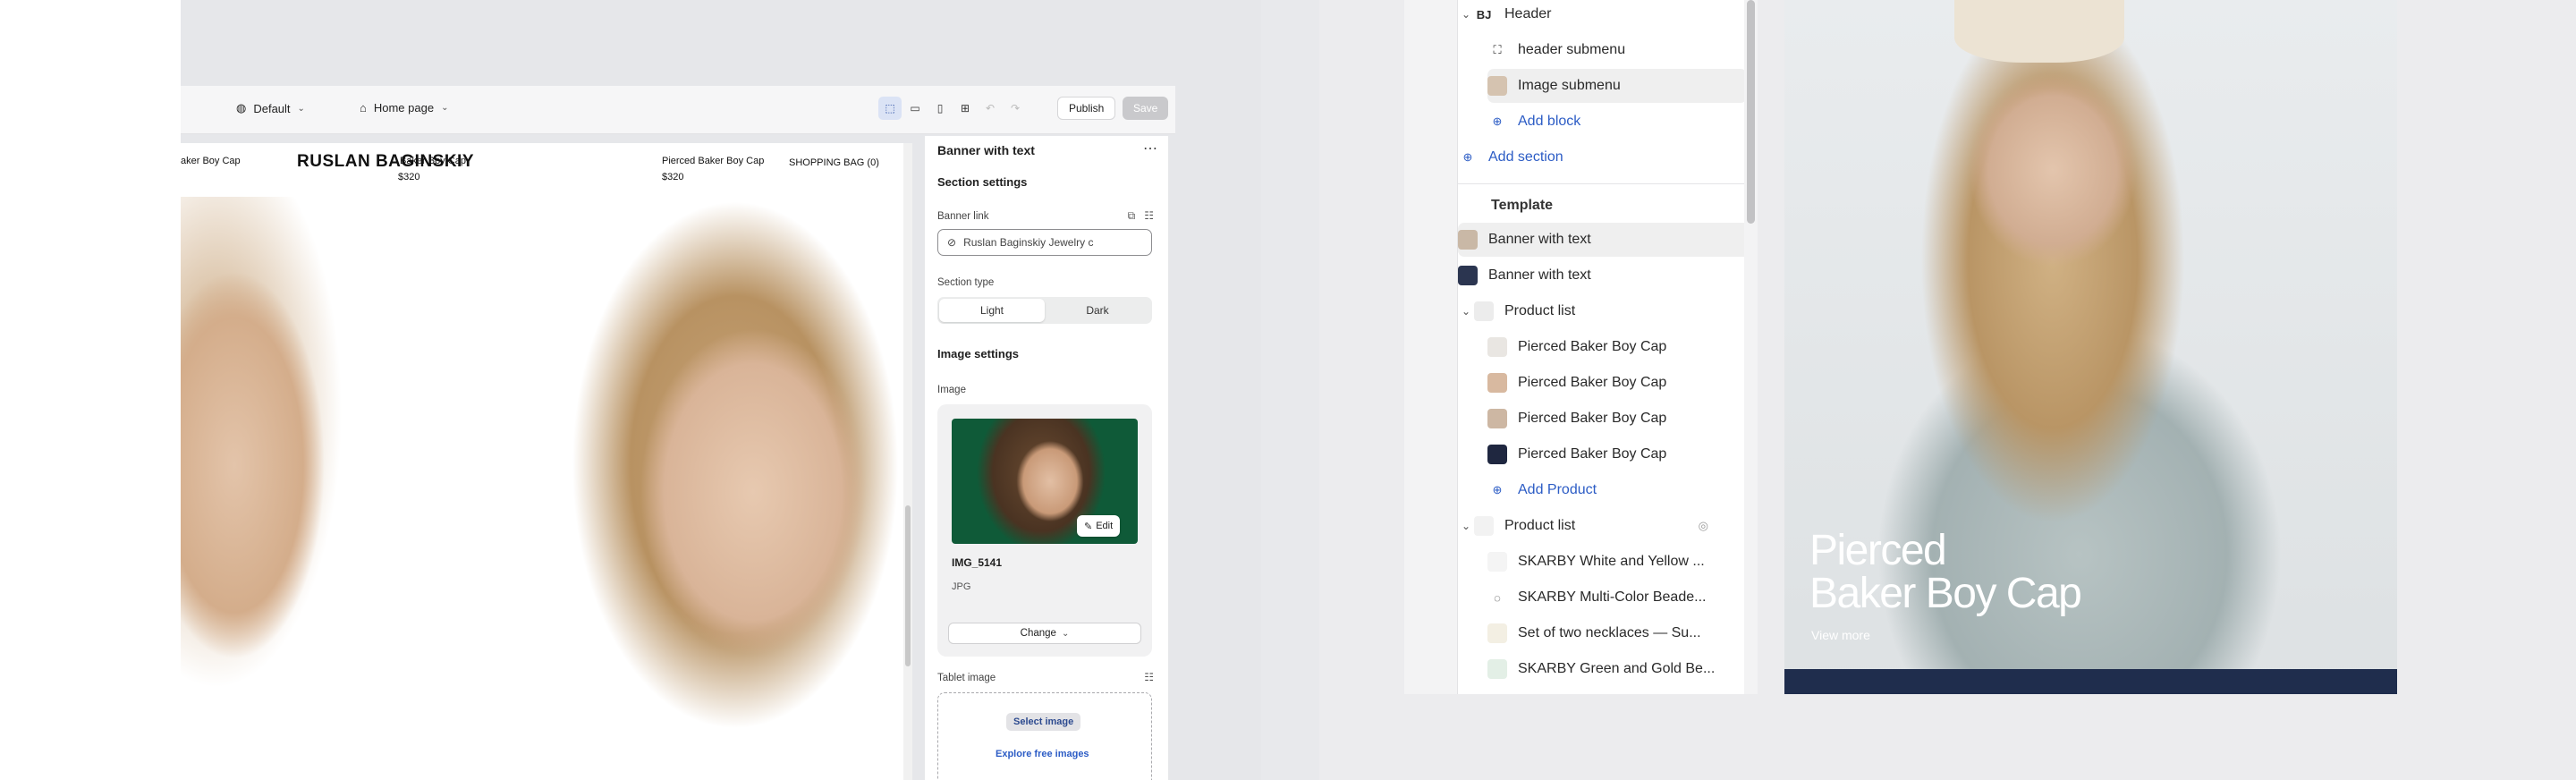  I want to click on nav-item: Baker Boy Cap, so click(433, 161).